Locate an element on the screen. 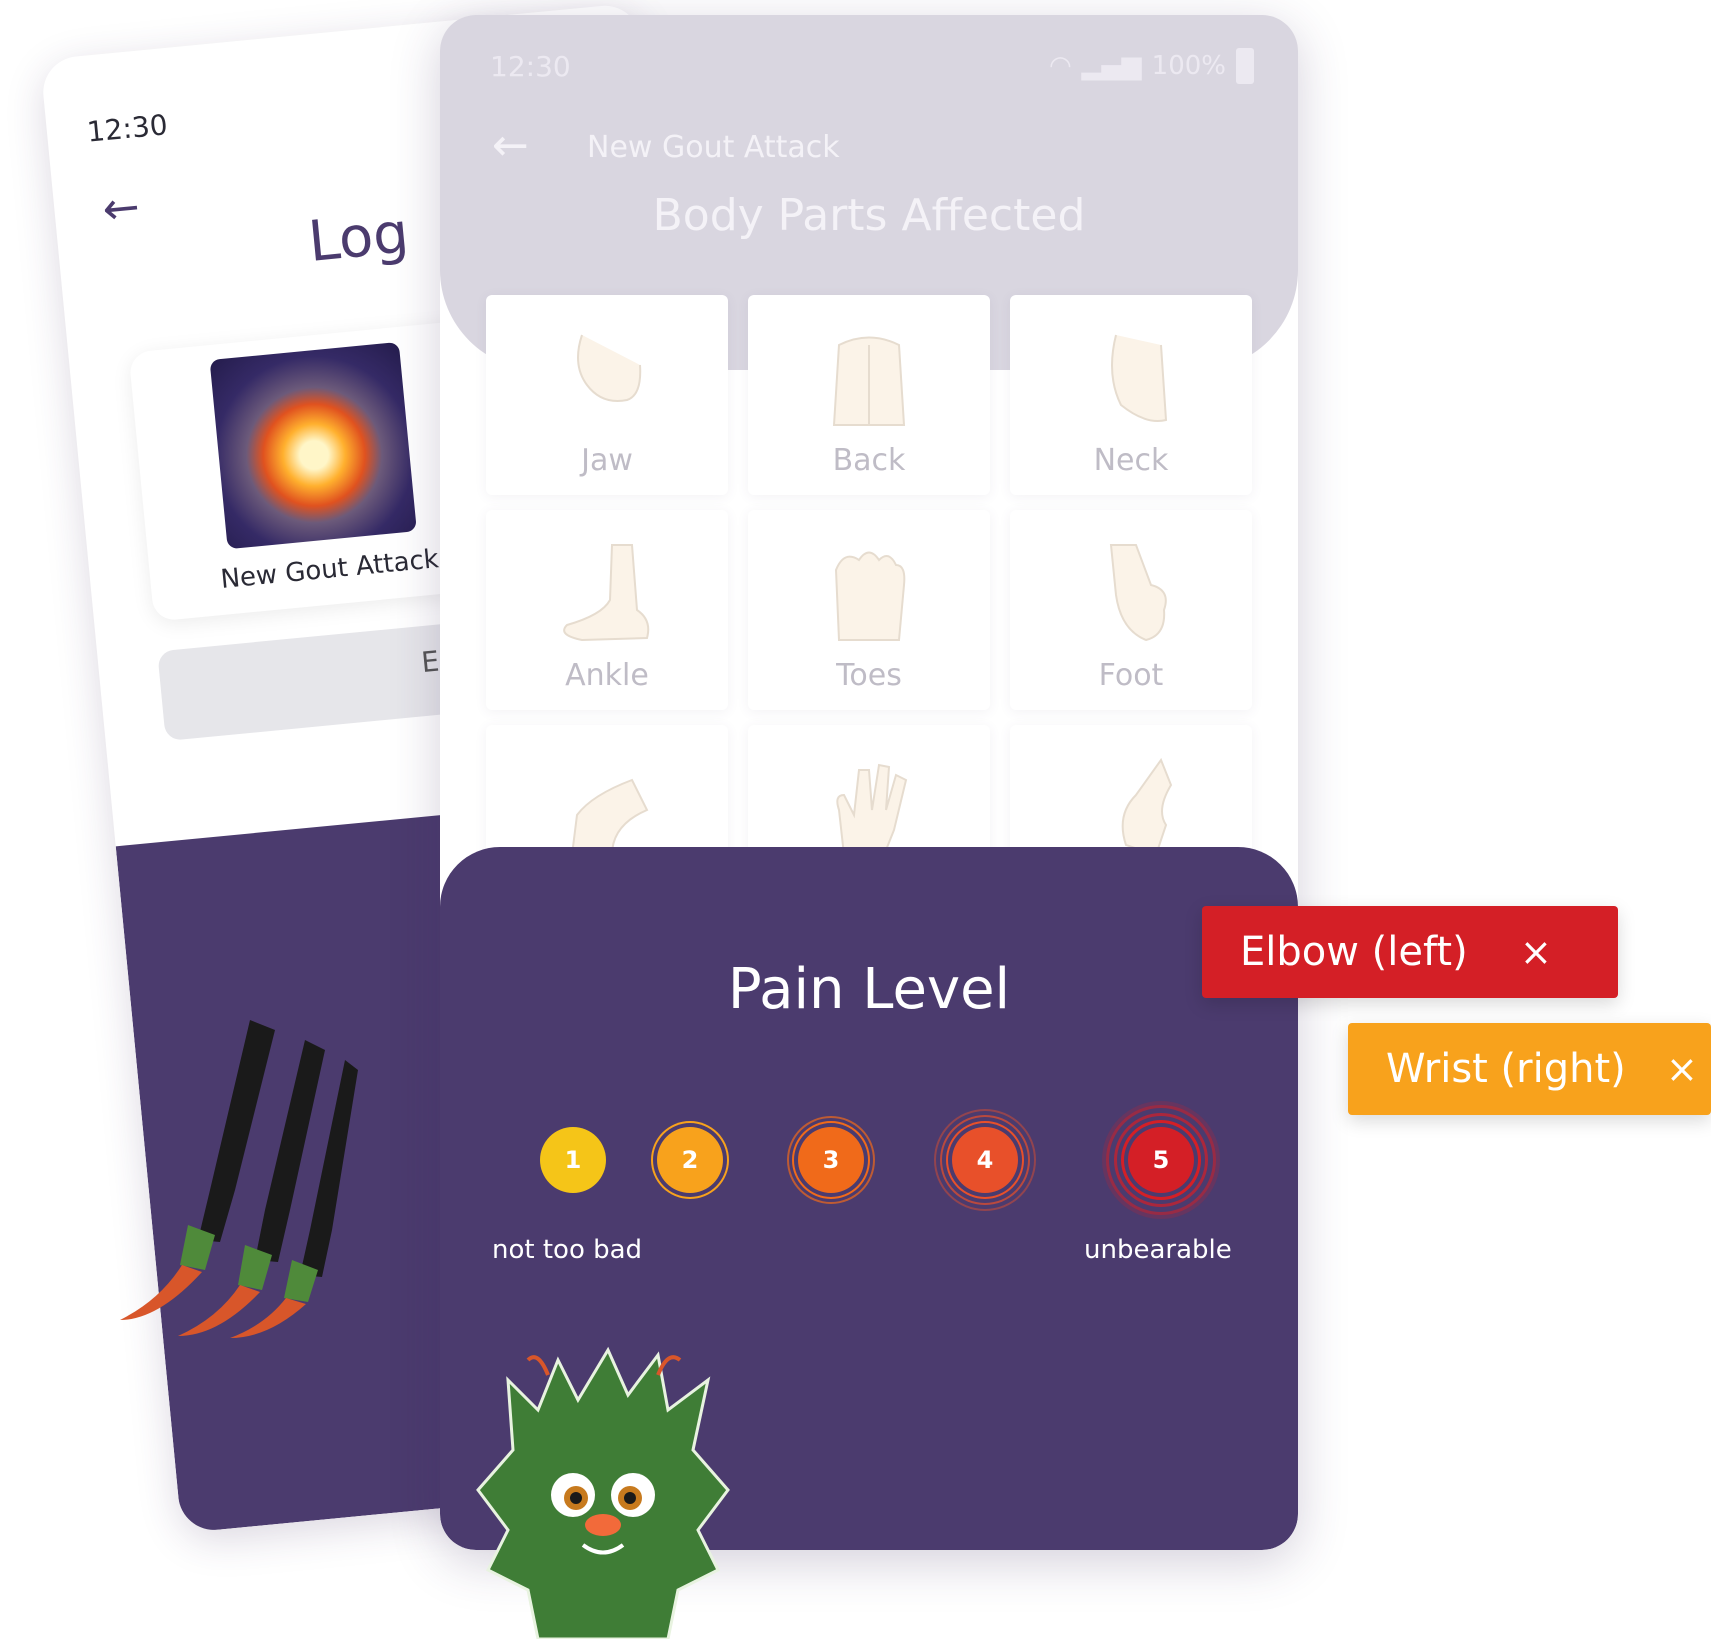 The height and width of the screenshot is (1639, 1711). body-part-label: Ankle is located at coordinates (607, 675).